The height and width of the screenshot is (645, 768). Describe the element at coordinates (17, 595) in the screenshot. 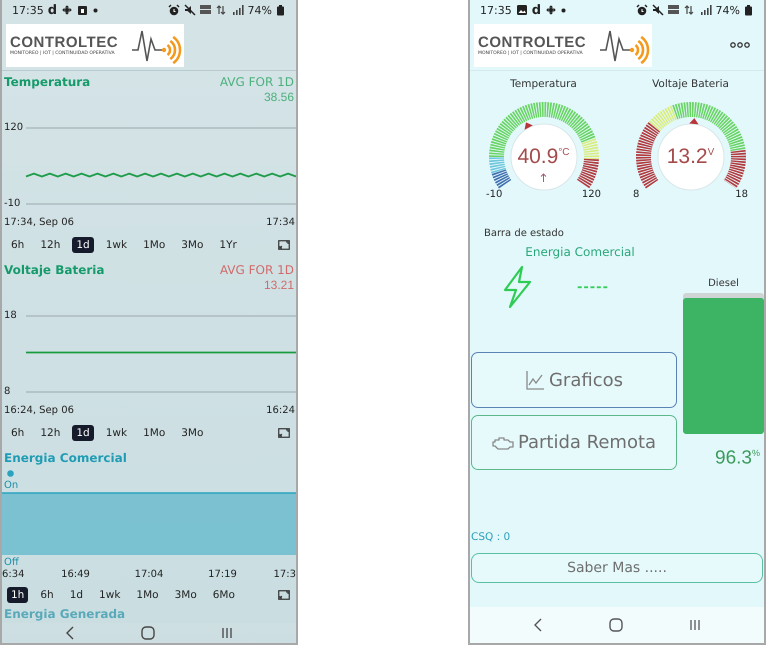

I see `range-tab: 1h` at that location.